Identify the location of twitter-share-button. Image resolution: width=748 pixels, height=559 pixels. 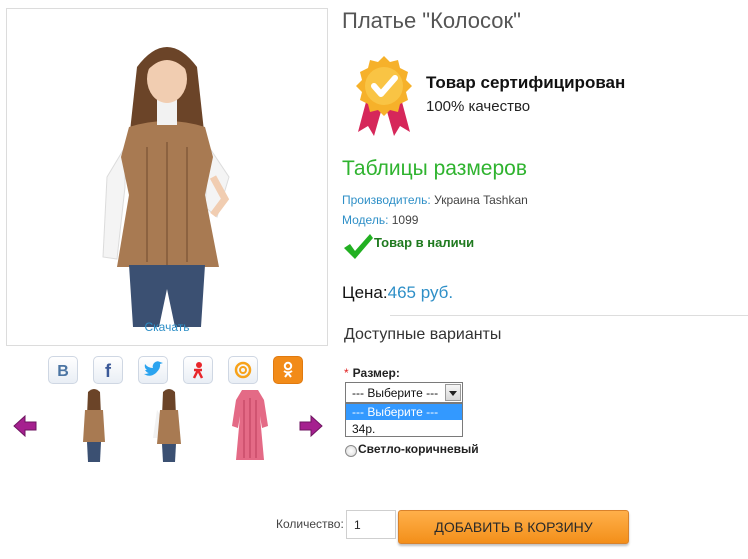
(153, 370).